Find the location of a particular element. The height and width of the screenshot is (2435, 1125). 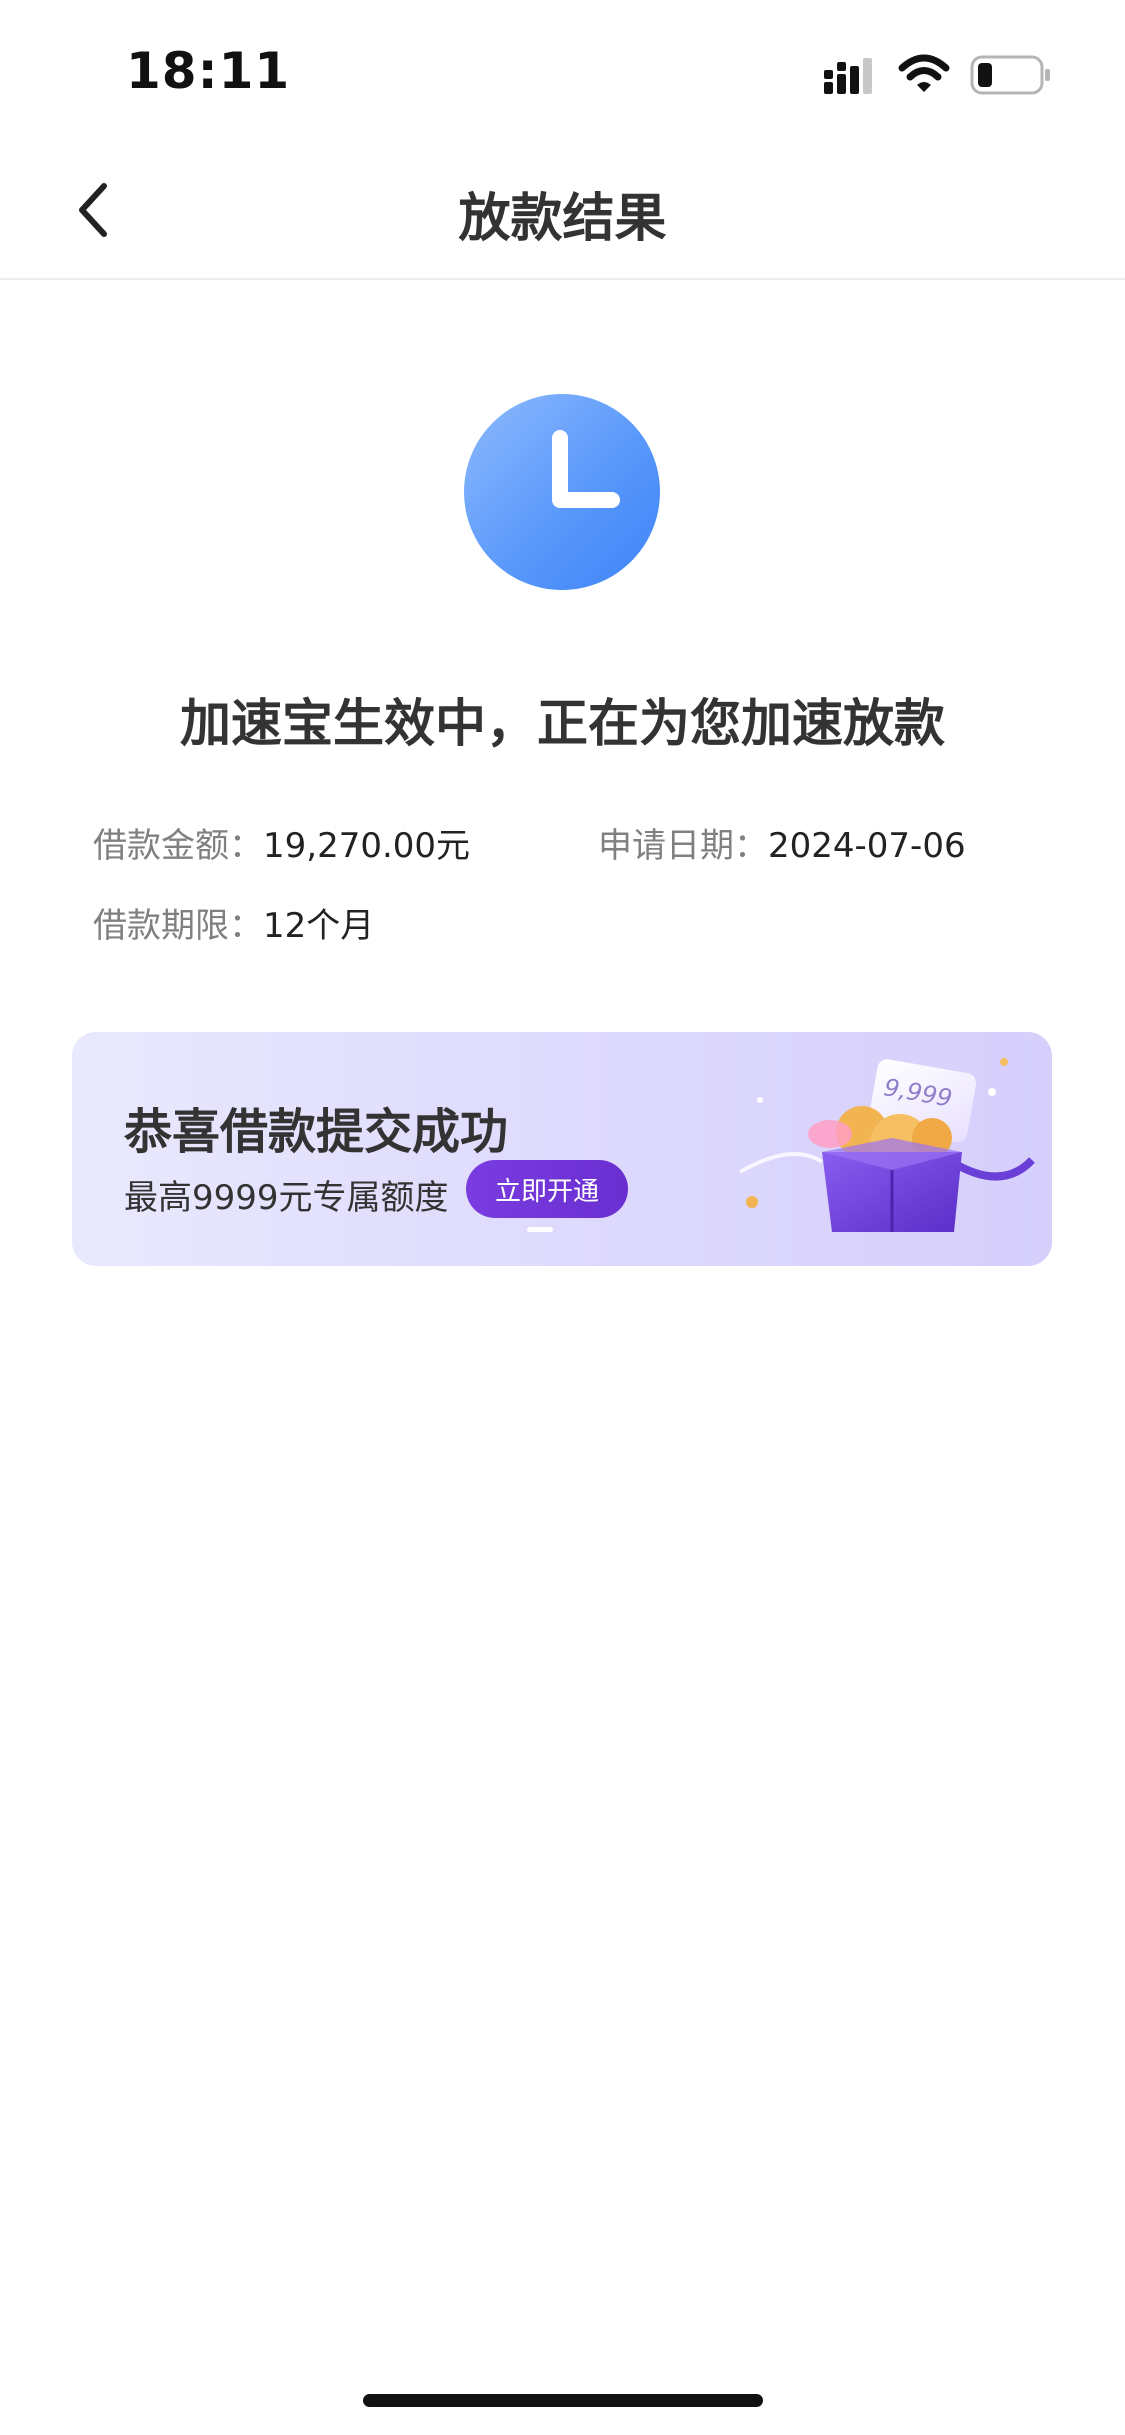

status-bar: 18:11 is located at coordinates (562, 70).